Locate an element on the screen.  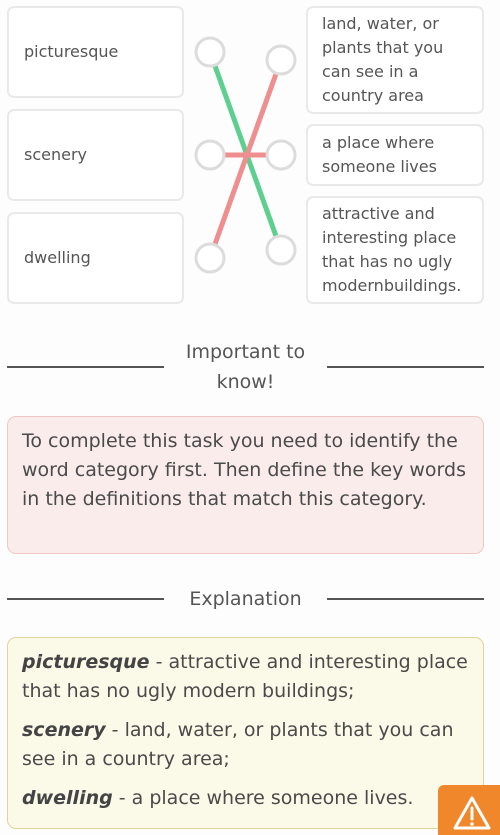
explanation-item: dwelling - a place where someone lives. is located at coordinates (245, 798).